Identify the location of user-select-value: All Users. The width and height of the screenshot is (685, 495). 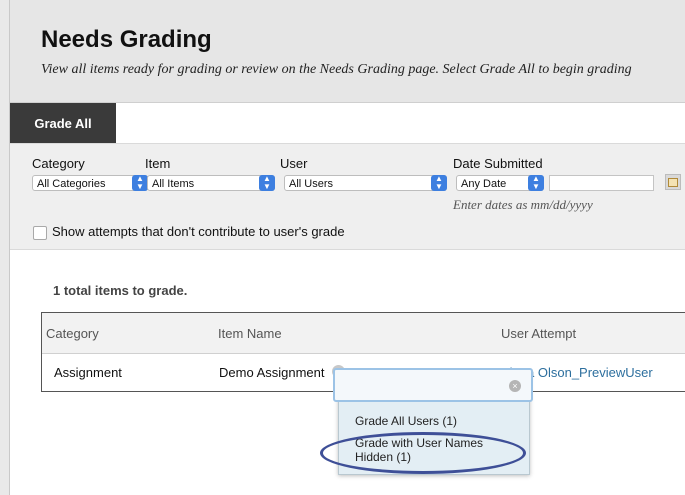
(311, 184).